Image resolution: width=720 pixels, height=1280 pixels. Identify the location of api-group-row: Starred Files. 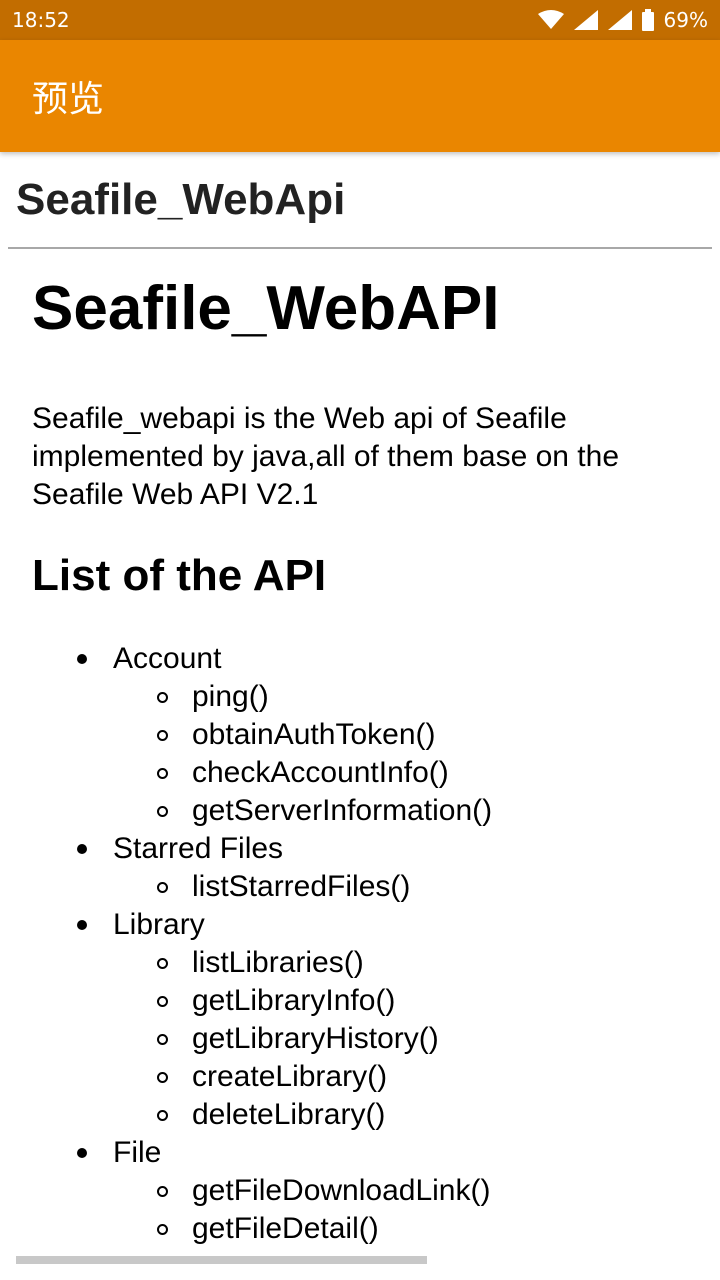
(367, 849).